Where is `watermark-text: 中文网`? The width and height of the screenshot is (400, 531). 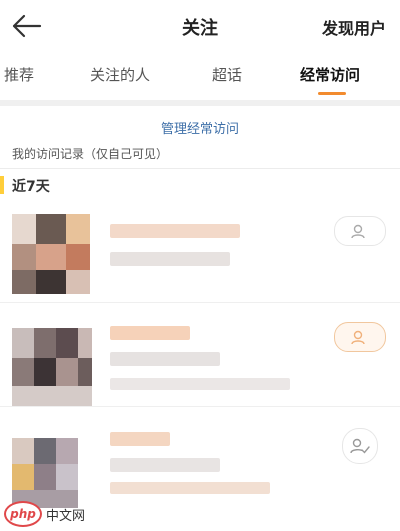
watermark-text: 中文网 is located at coordinates (66, 516).